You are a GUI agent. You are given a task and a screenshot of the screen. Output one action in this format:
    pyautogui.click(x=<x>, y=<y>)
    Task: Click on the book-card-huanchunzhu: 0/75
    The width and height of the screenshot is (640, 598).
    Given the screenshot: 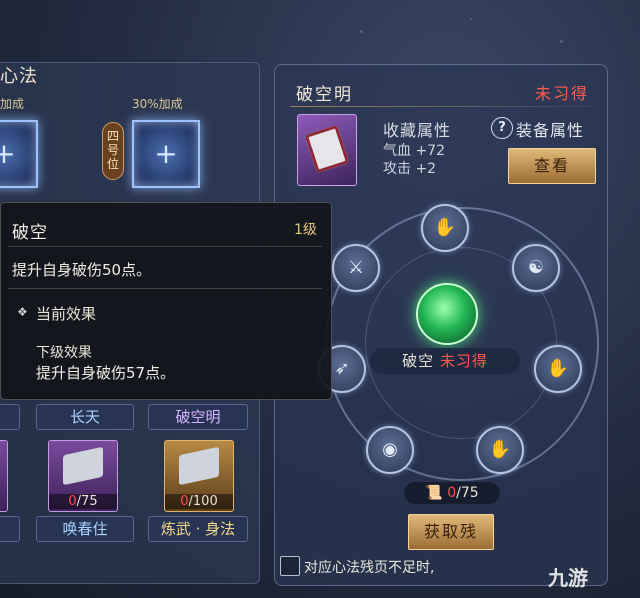 What is the action you would take?
    pyautogui.click(x=83, y=476)
    